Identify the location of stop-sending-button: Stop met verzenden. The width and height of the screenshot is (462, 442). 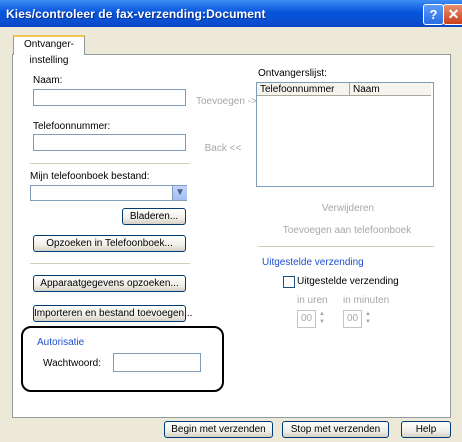
(335, 429).